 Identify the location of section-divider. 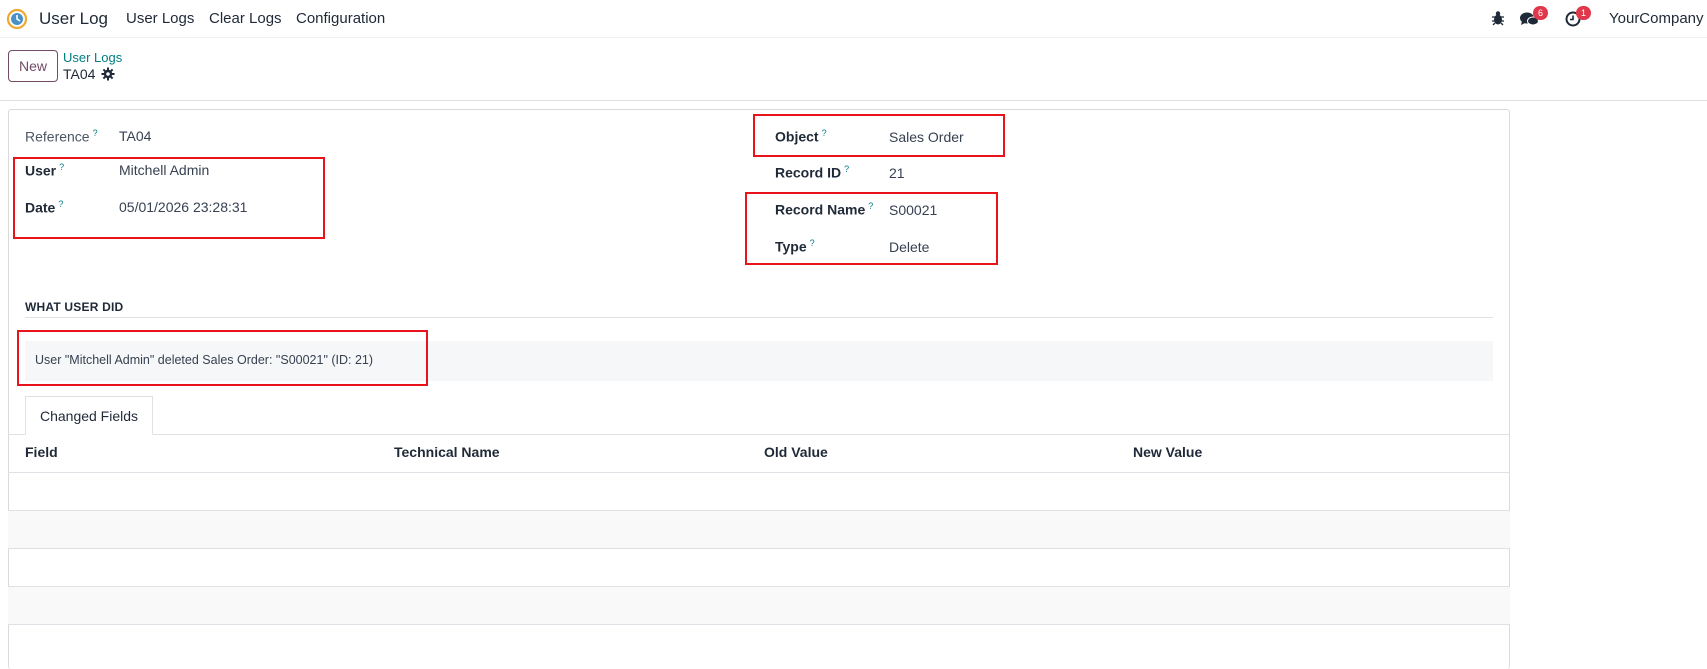
(759, 317).